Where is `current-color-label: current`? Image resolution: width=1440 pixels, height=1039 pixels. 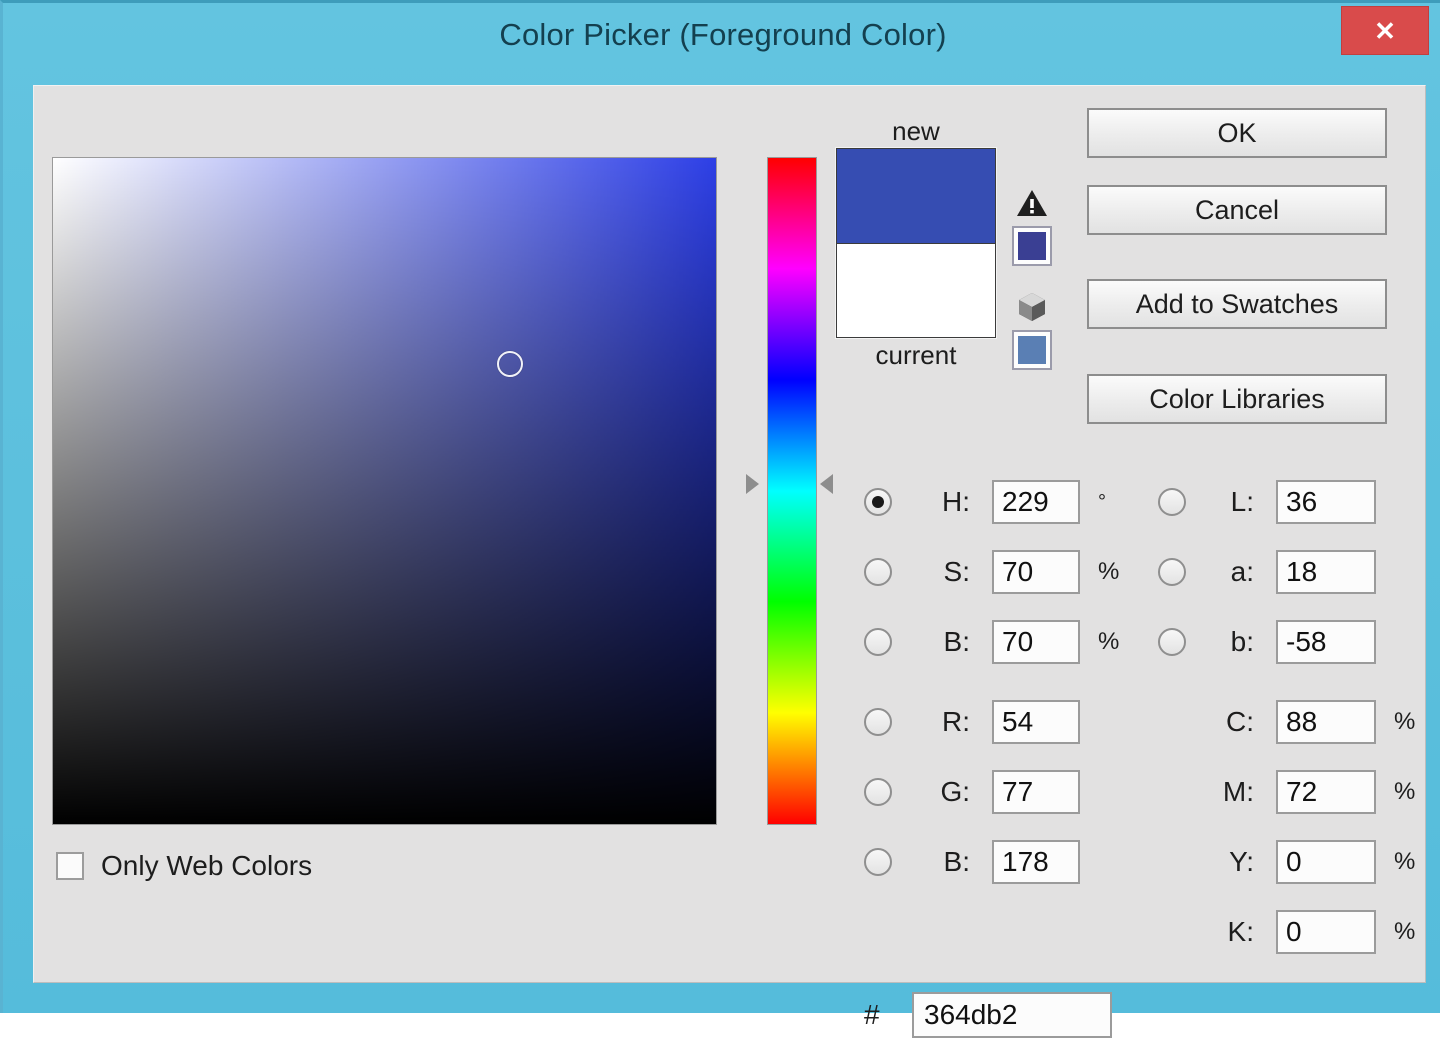
current-color-label: current is located at coordinates (916, 355).